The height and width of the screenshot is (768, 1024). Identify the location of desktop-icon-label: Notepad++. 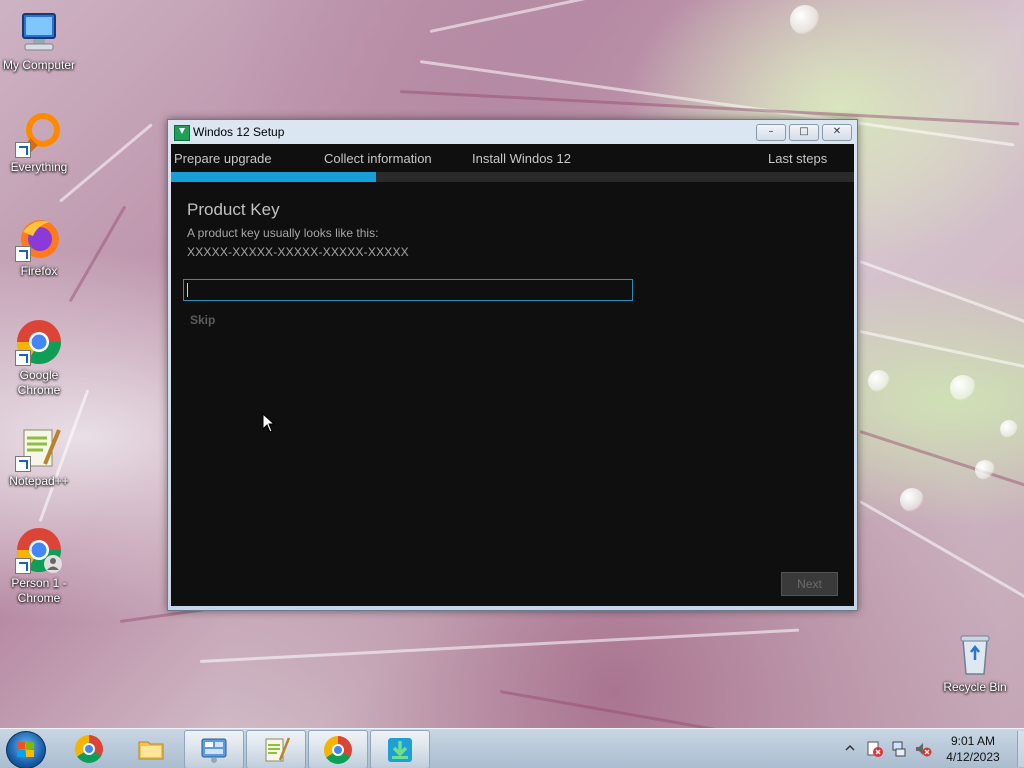
(39, 481).